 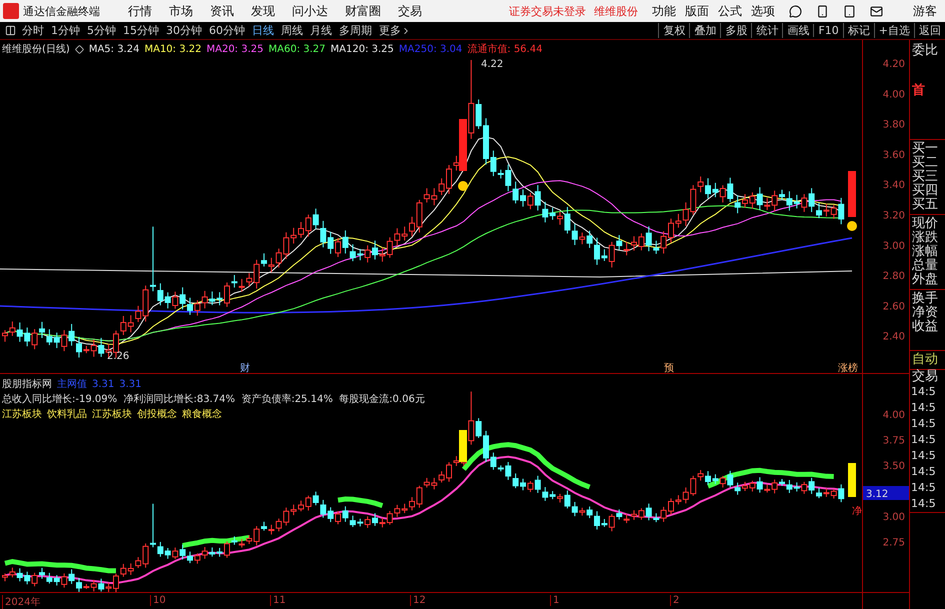 I want to click on order-book-label: 买四, so click(x=925, y=191).